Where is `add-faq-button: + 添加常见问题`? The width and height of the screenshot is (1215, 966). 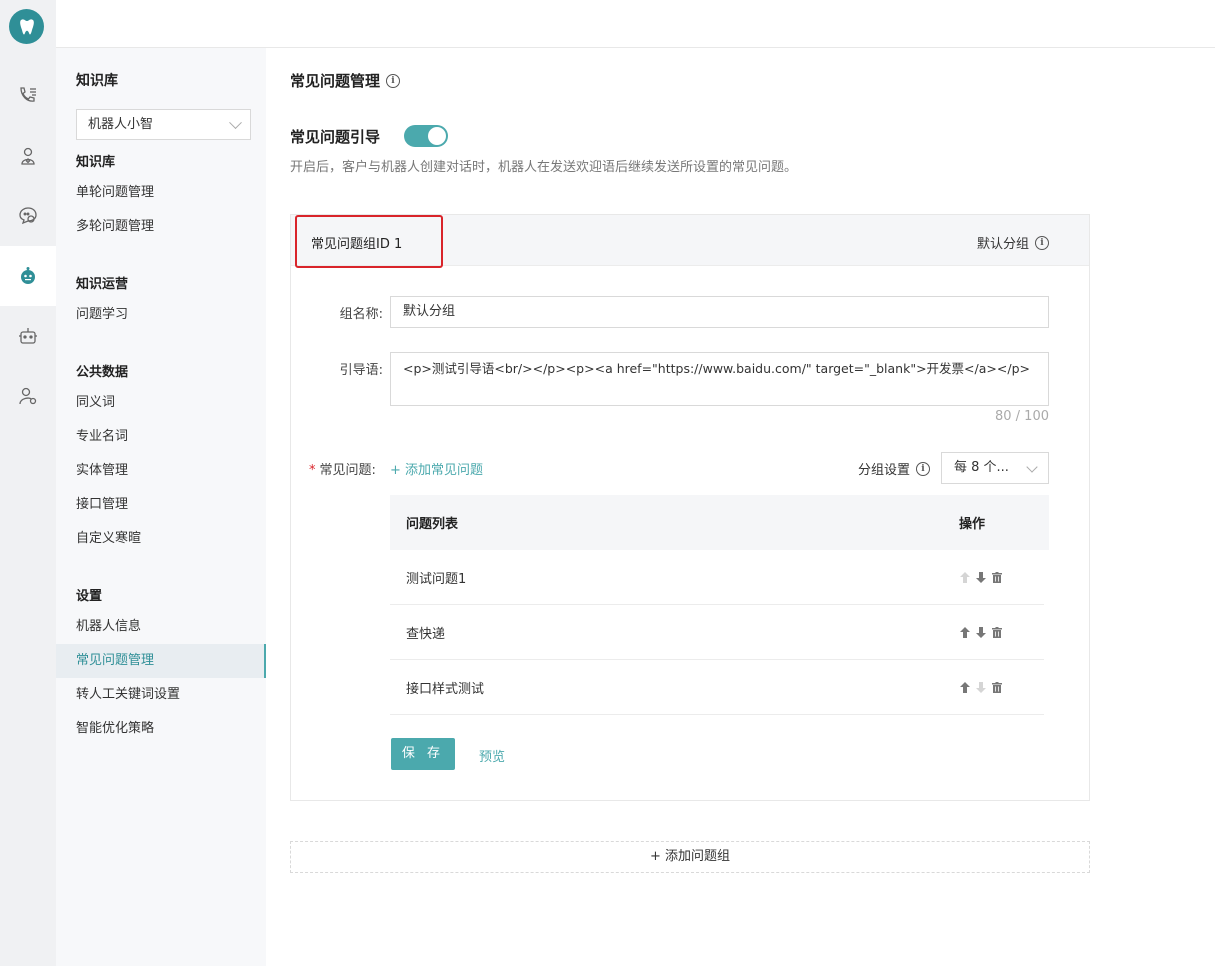 add-faq-button: + 添加常见问题 is located at coordinates (436, 468).